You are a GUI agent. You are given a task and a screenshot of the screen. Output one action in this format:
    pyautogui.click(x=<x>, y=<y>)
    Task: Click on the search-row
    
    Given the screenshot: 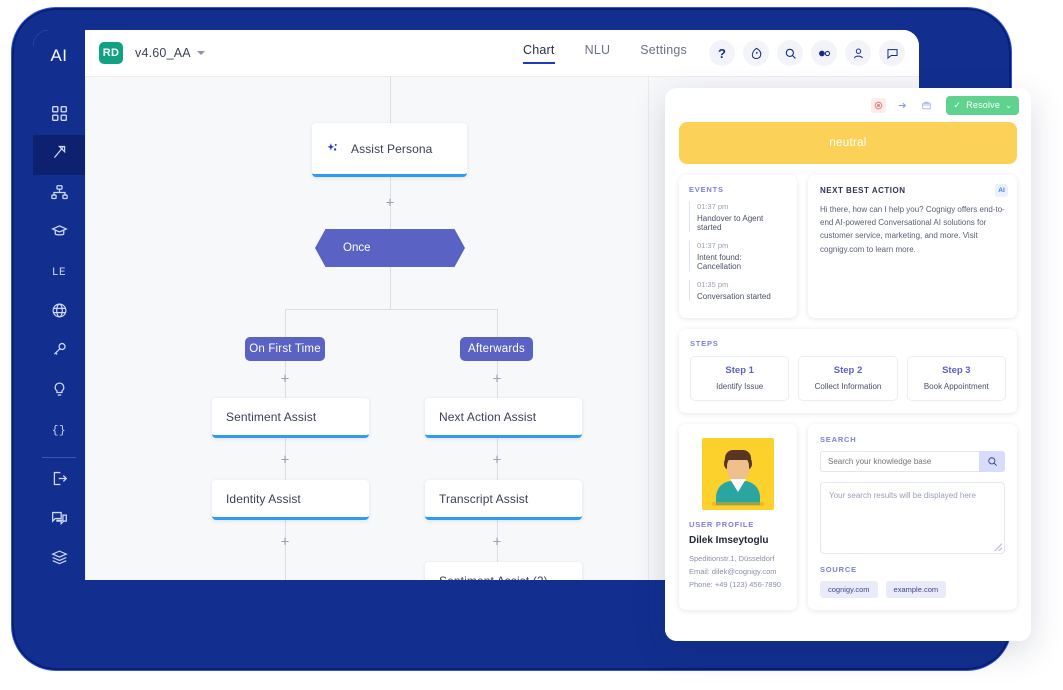 What is the action you would take?
    pyautogui.click(x=912, y=461)
    